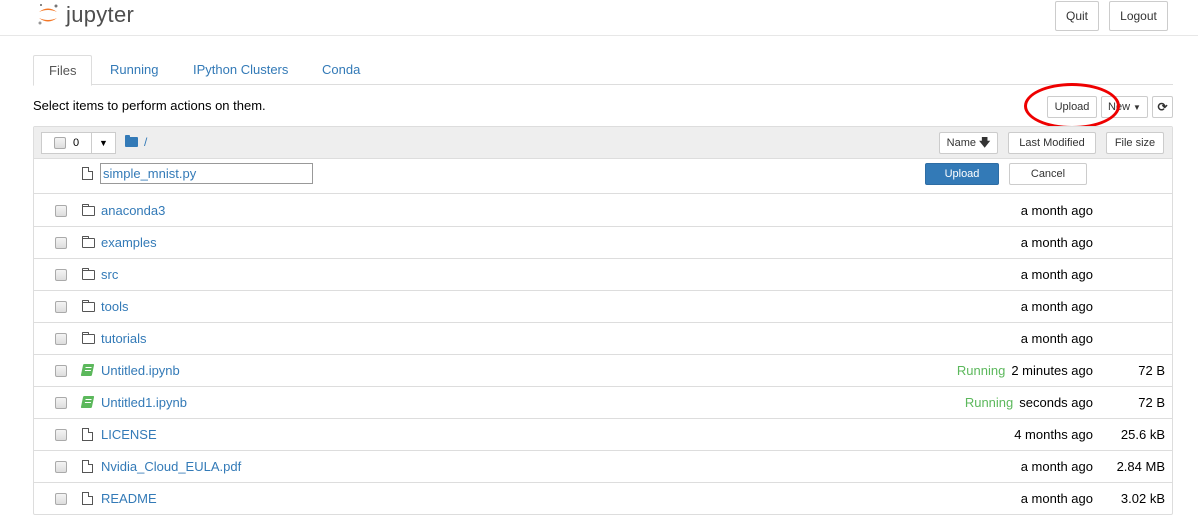 The width and height of the screenshot is (1198, 526). What do you see at coordinates (1052, 143) in the screenshot?
I see `sort-last-modified-button: Last Modified` at bounding box center [1052, 143].